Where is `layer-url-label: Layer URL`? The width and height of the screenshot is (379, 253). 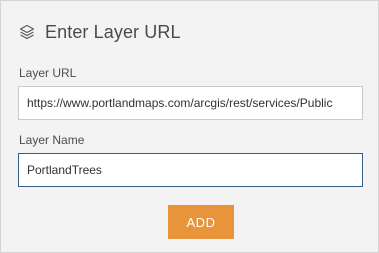 layer-url-label: Layer URL is located at coordinates (48, 73).